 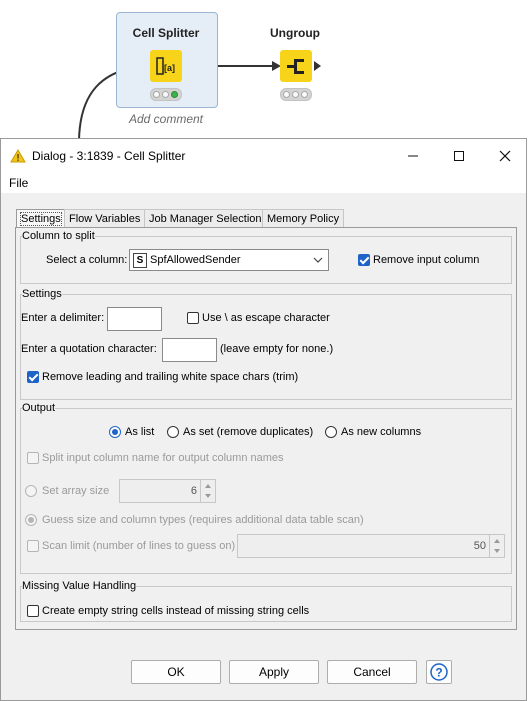 What do you see at coordinates (205, 218) in the screenshot?
I see `tab-job-manager-selection: Job Manager Selection` at bounding box center [205, 218].